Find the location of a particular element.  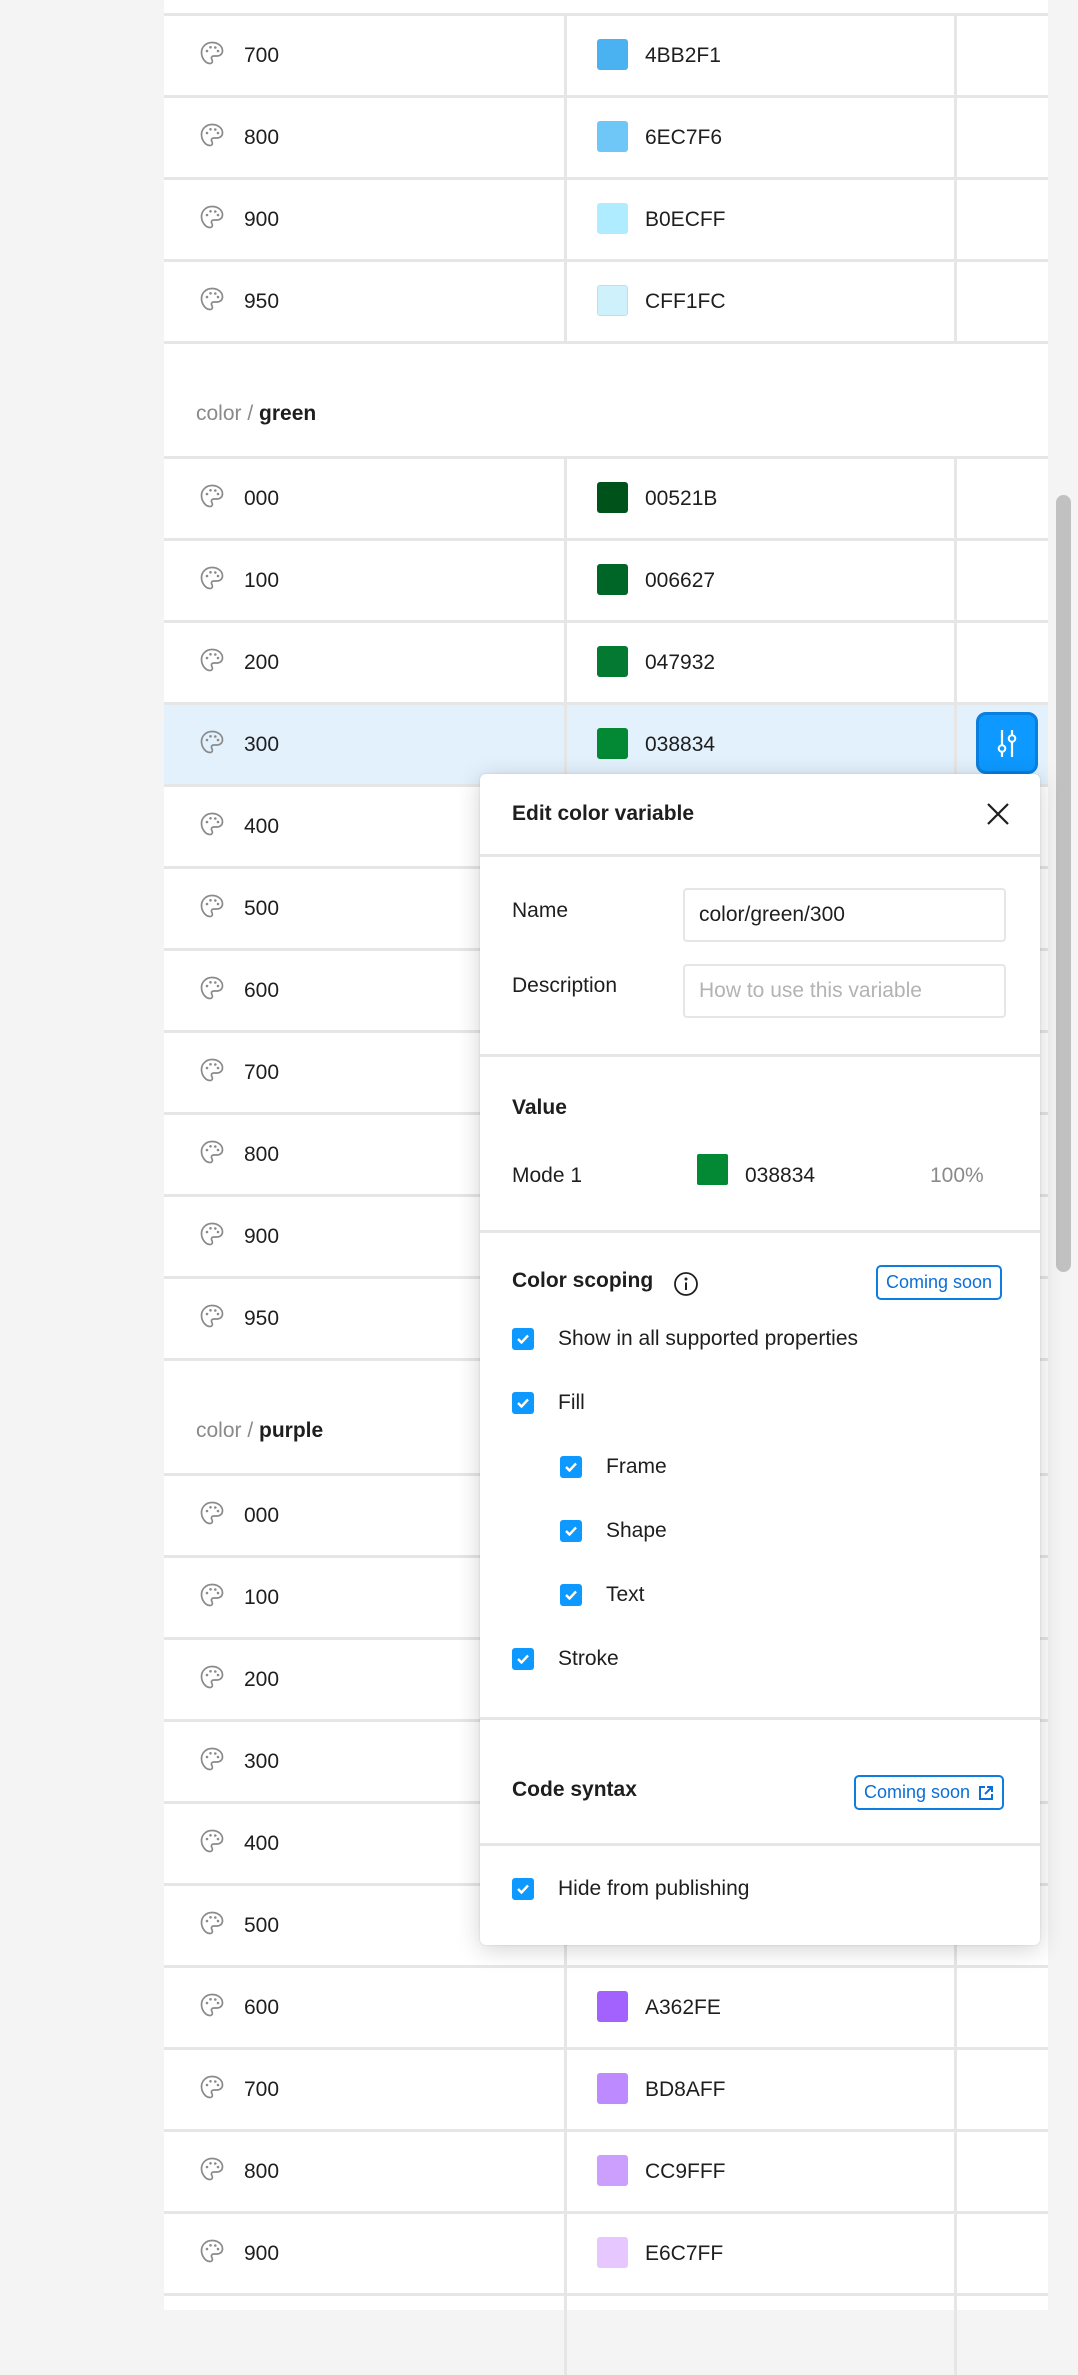

hide-from-publishing-checkbox: Hide from publishing is located at coordinates (630, 1889).